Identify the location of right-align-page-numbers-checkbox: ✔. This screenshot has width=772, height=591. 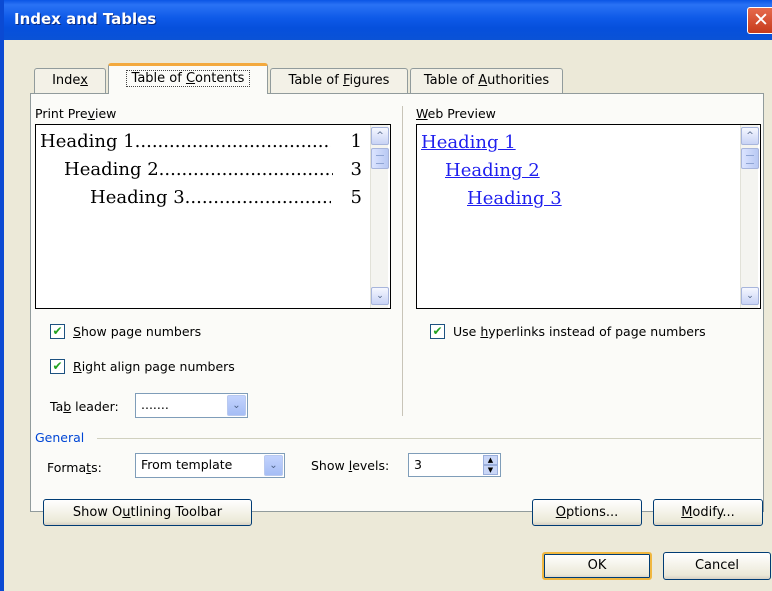
(57, 366).